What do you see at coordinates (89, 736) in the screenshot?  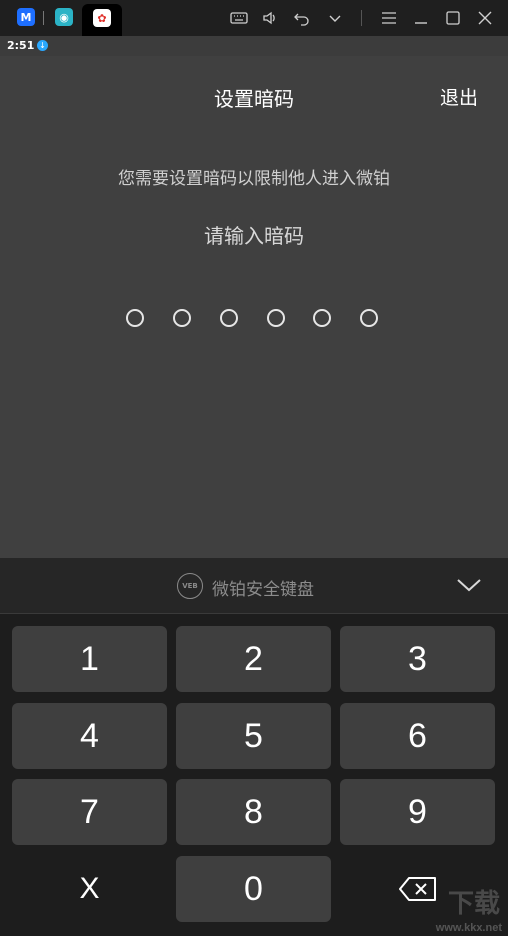 I see `key-4: 4` at bounding box center [89, 736].